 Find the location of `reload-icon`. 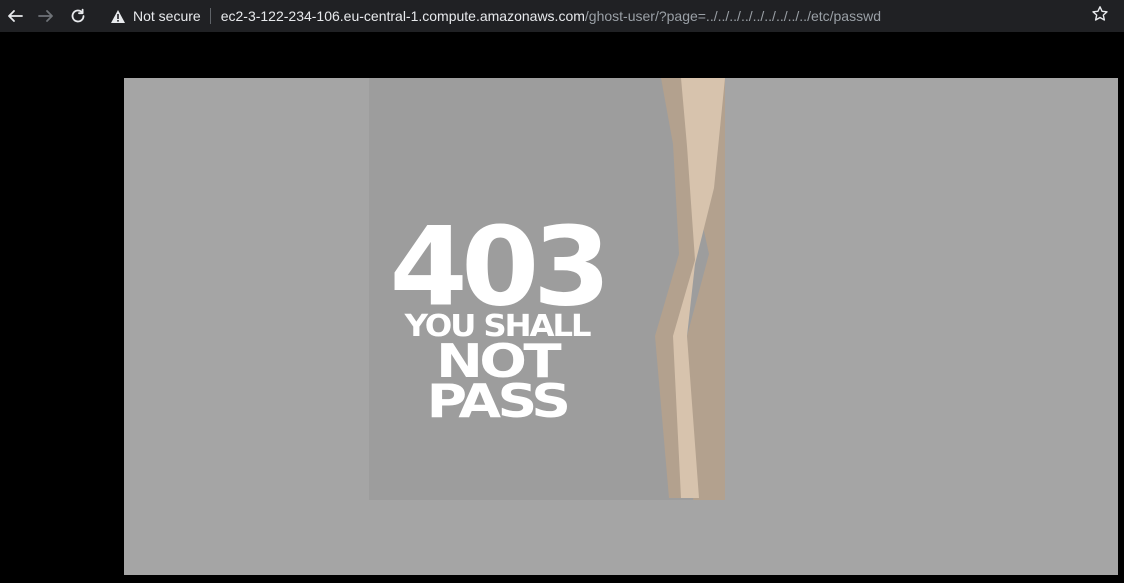

reload-icon is located at coordinates (78, 15).